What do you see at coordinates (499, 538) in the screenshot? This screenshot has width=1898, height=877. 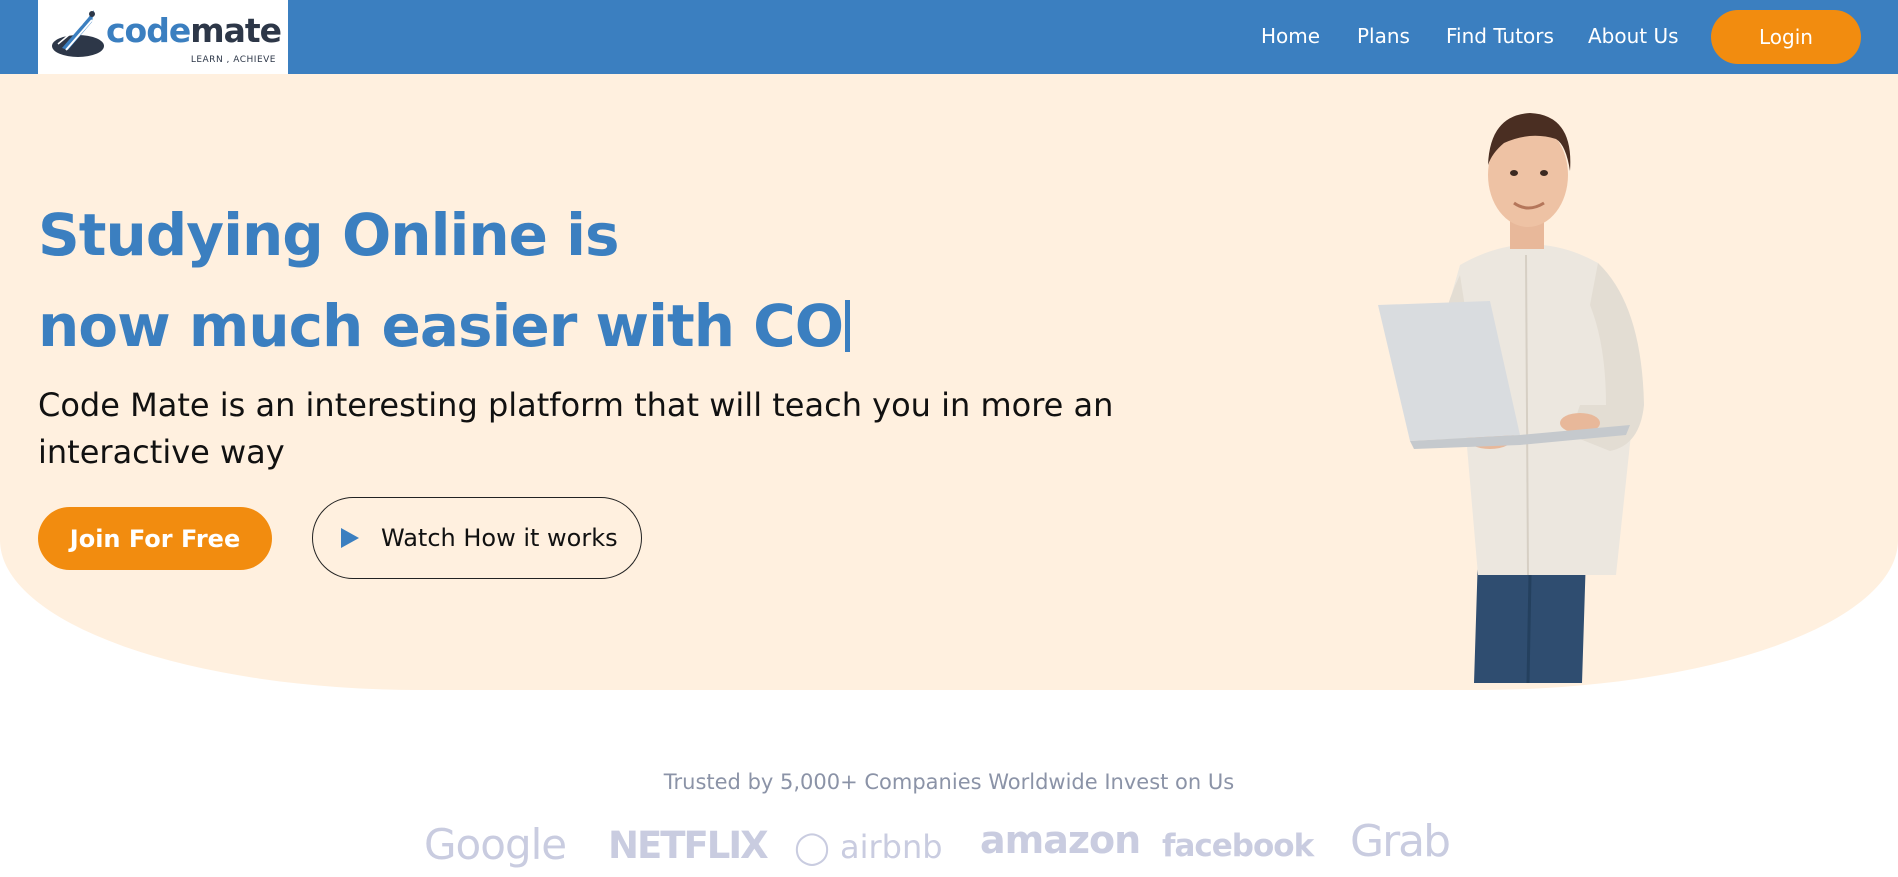 I see `watch-button-label: Watch How it works` at bounding box center [499, 538].